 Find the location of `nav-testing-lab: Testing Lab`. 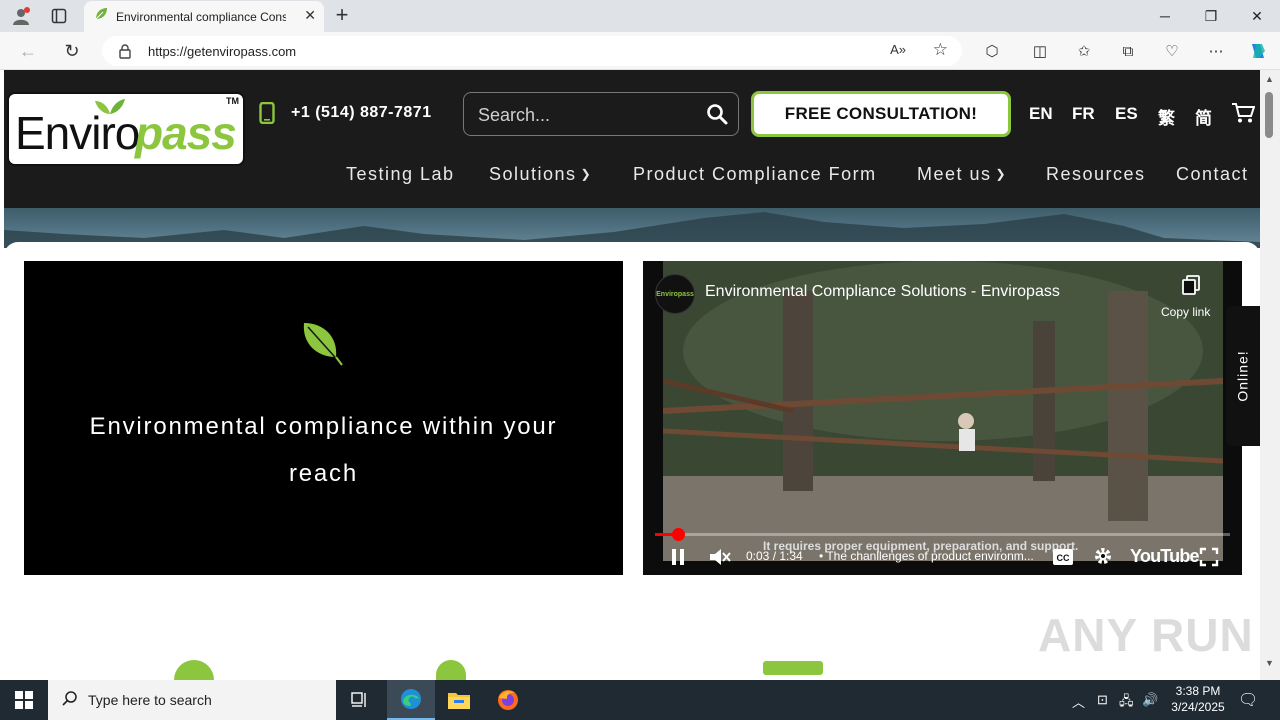

nav-testing-lab: Testing Lab is located at coordinates (400, 174).